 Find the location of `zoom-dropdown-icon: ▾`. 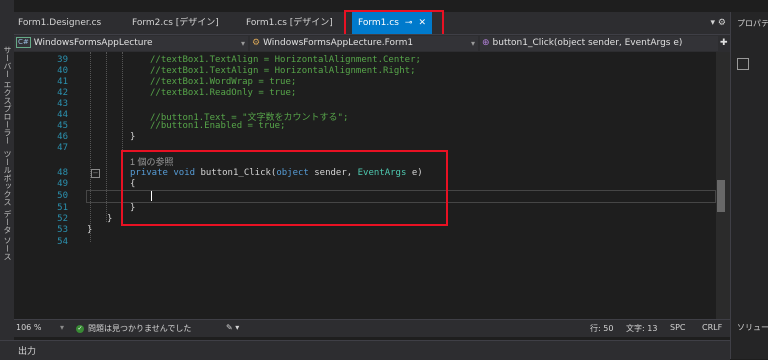

zoom-dropdown-icon: ▾ is located at coordinates (62, 327).